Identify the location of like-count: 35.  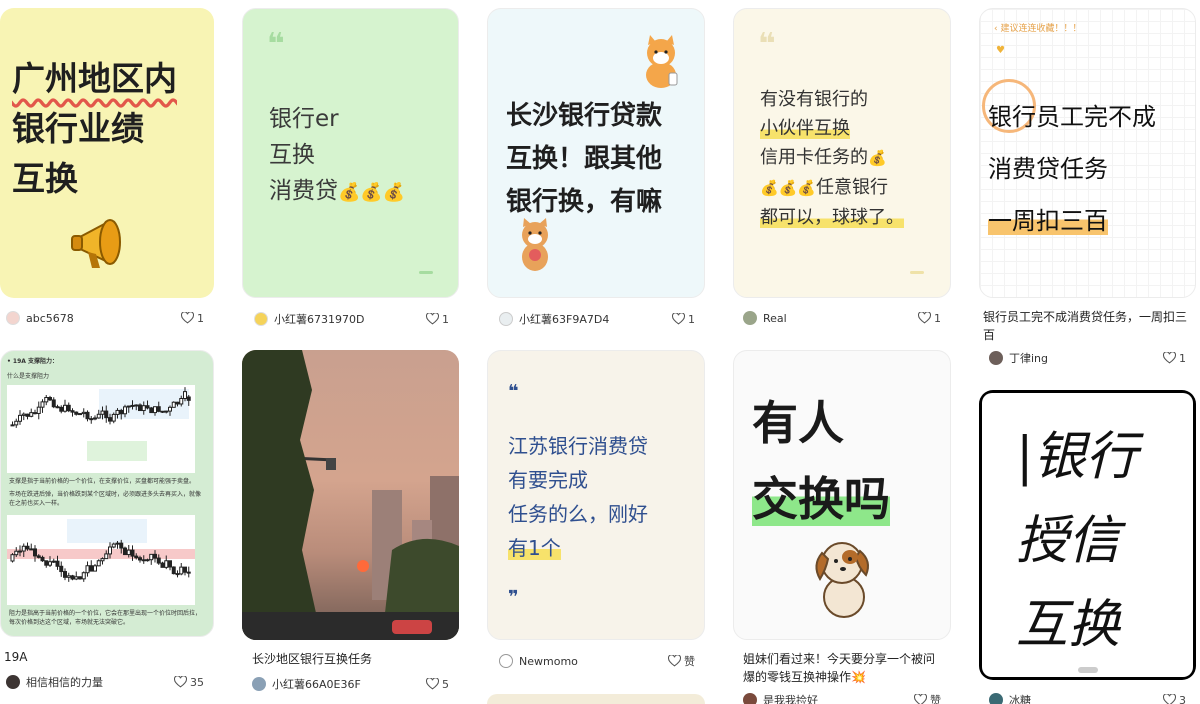
(197, 682).